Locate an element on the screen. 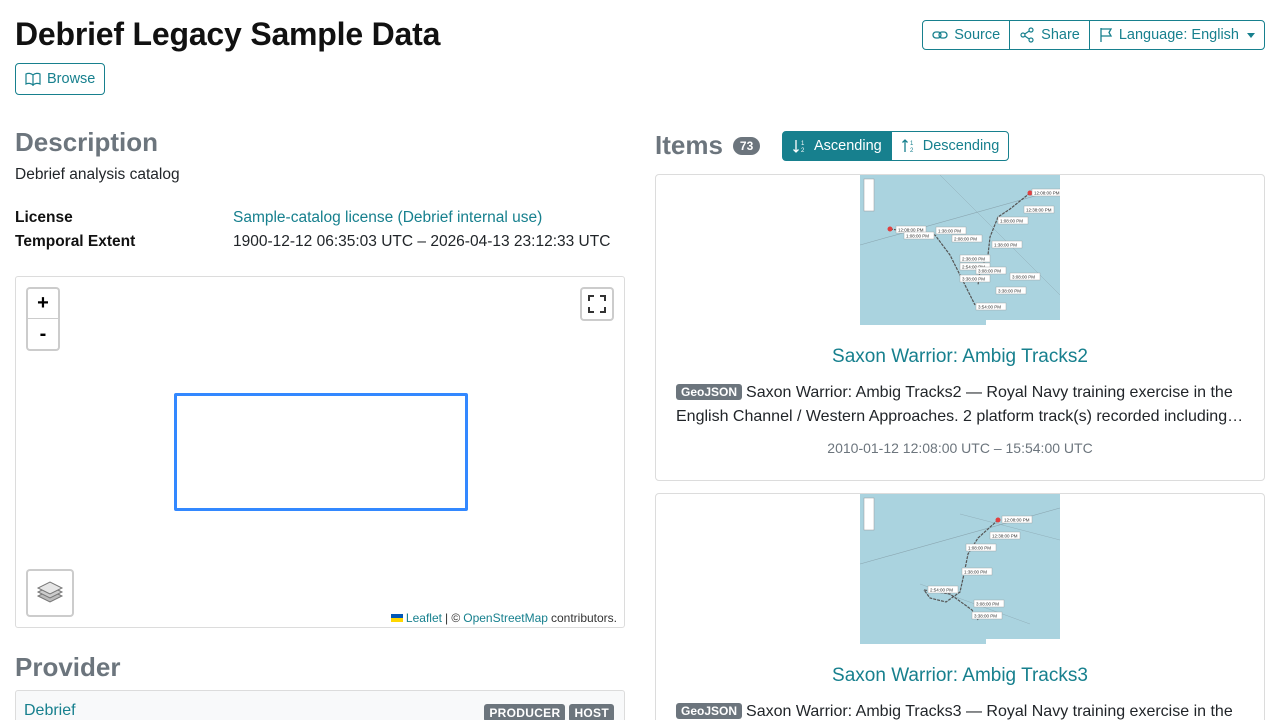 The height and width of the screenshot is (720, 1280). license-key: License is located at coordinates (44, 217).